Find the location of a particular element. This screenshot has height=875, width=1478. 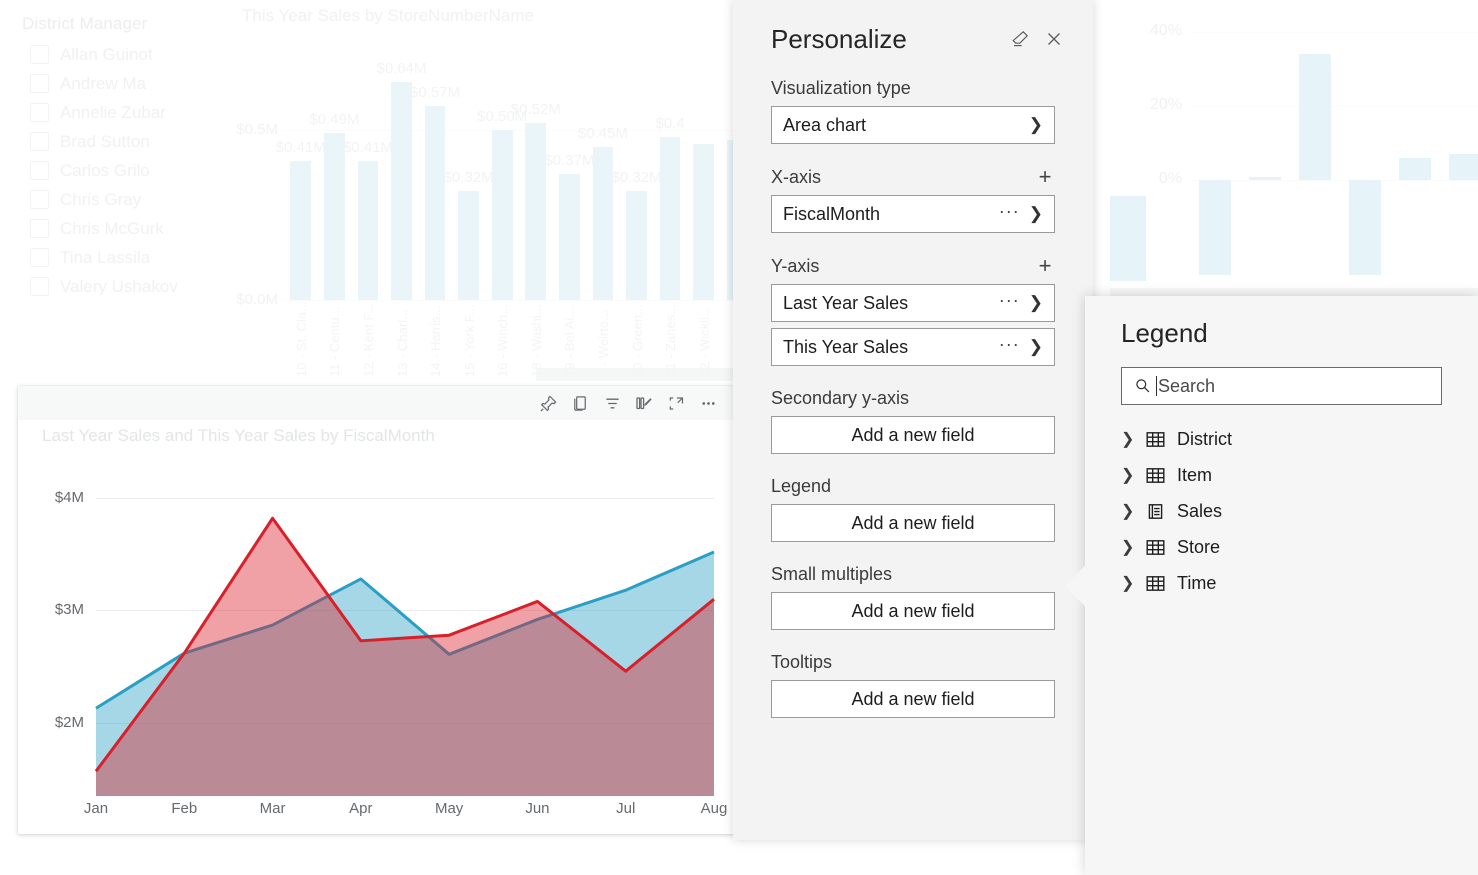

data-label: $0.41M is located at coordinates (367, 147).